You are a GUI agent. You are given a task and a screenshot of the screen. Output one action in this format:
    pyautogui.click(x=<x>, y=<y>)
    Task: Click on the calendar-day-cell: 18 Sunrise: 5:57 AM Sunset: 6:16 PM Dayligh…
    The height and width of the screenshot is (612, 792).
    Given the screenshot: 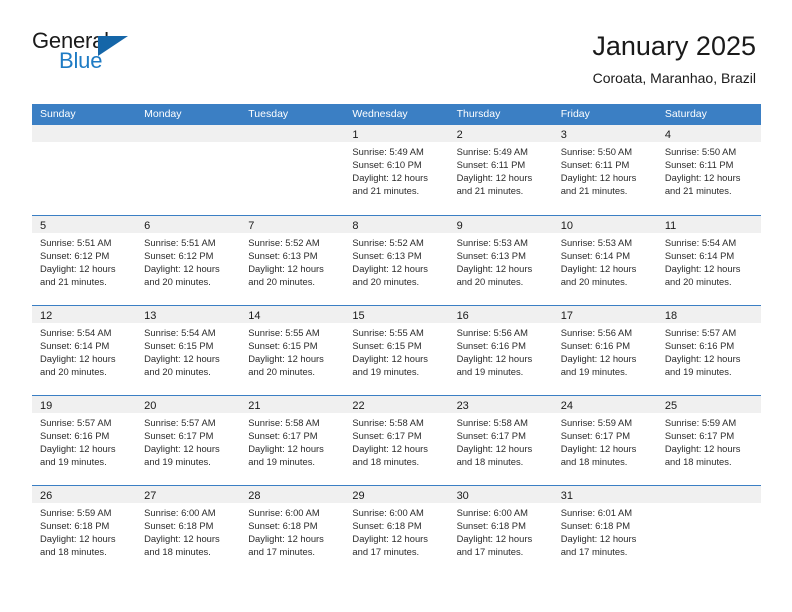 What is the action you would take?
    pyautogui.click(x=708, y=350)
    